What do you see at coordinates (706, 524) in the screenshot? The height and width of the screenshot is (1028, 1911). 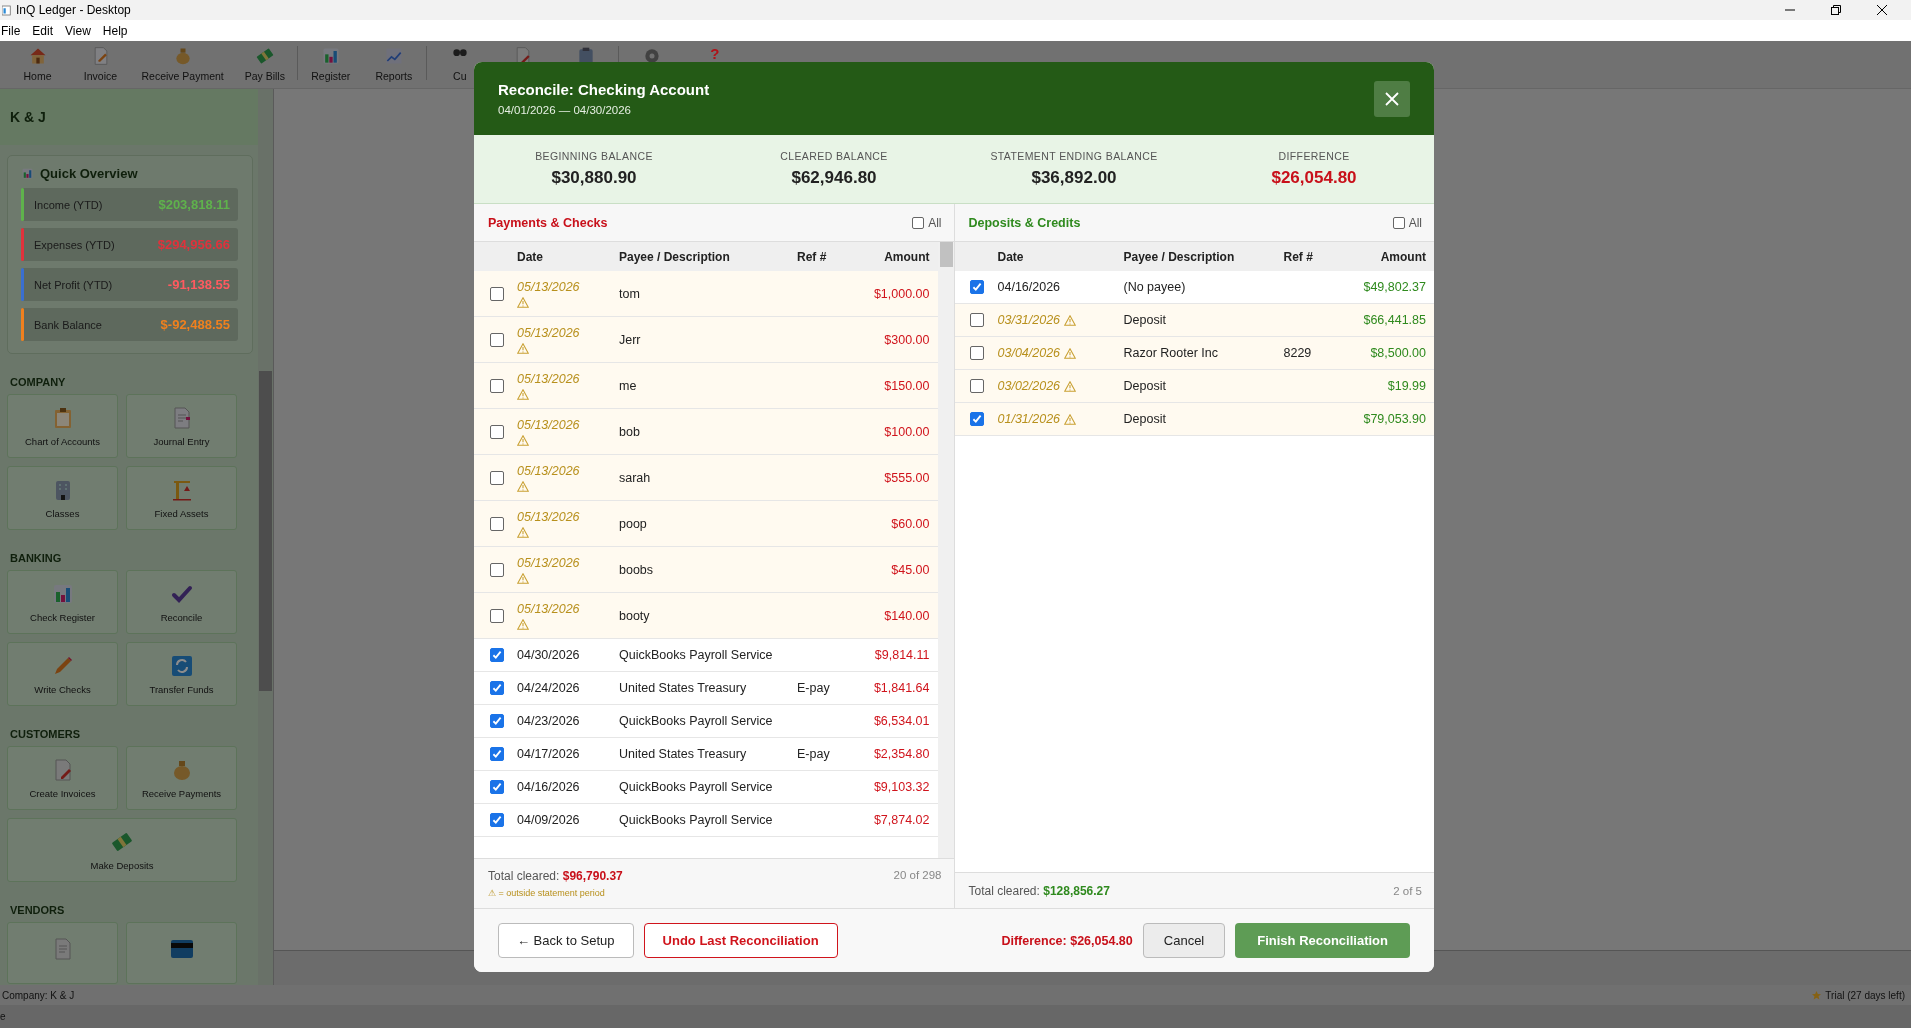 I see `transaction-row: 05/13/2026 poop $60.00` at bounding box center [706, 524].